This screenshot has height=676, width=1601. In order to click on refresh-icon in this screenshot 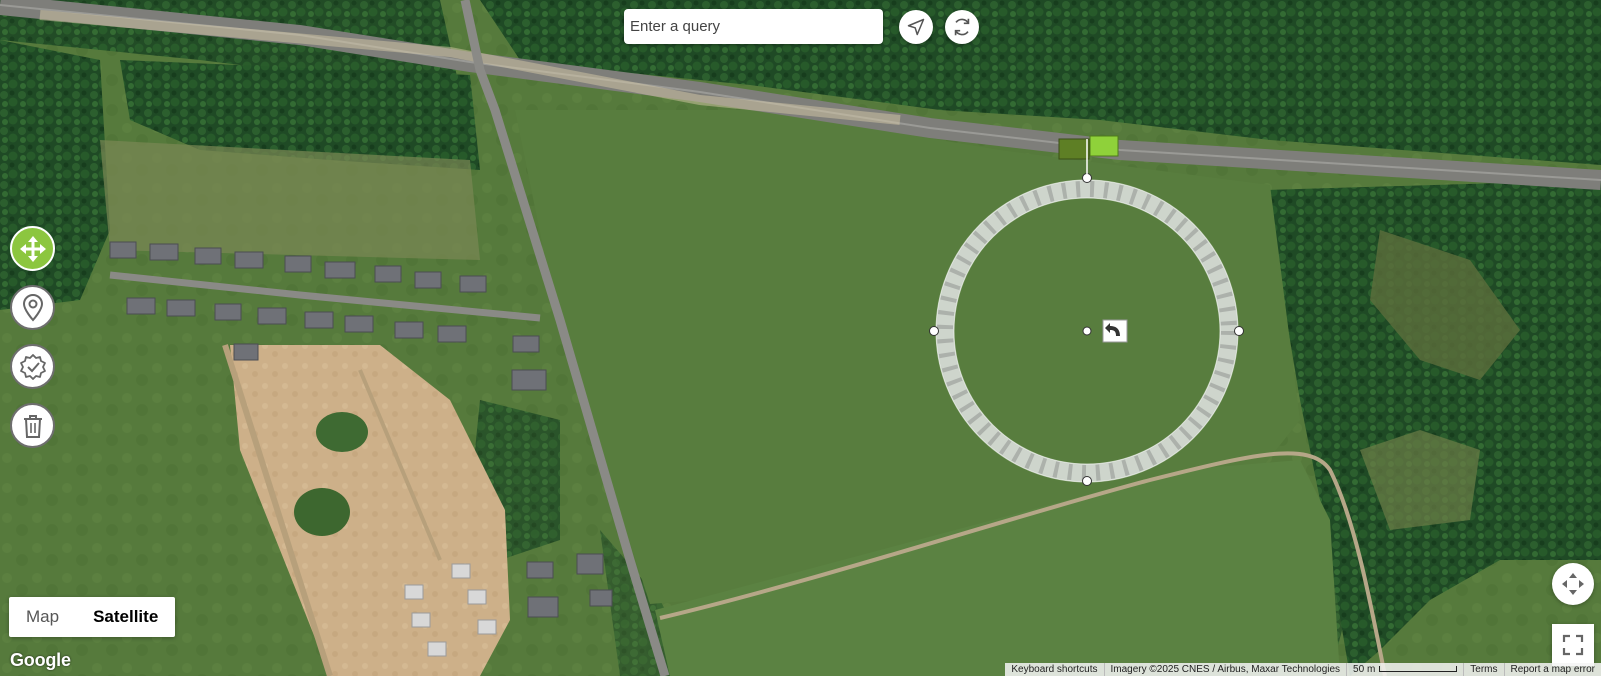, I will do `click(962, 27)`.